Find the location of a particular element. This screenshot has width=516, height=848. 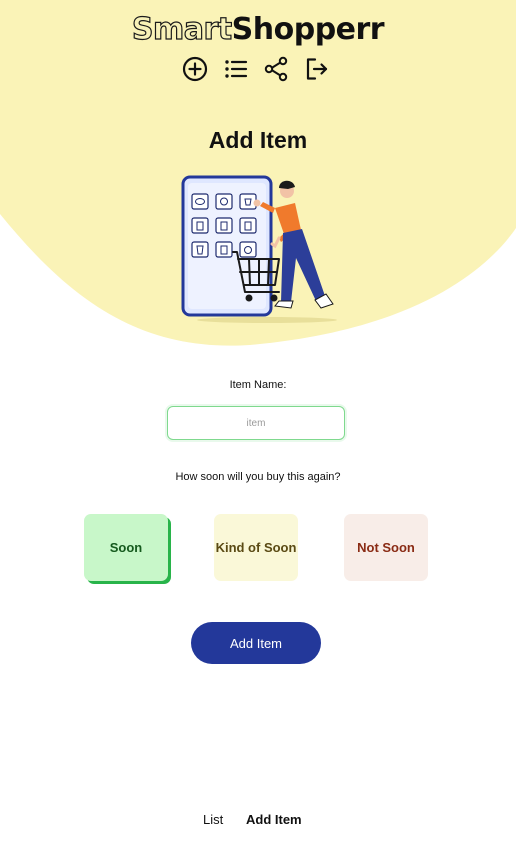

page-title: Add Item is located at coordinates (258, 140).